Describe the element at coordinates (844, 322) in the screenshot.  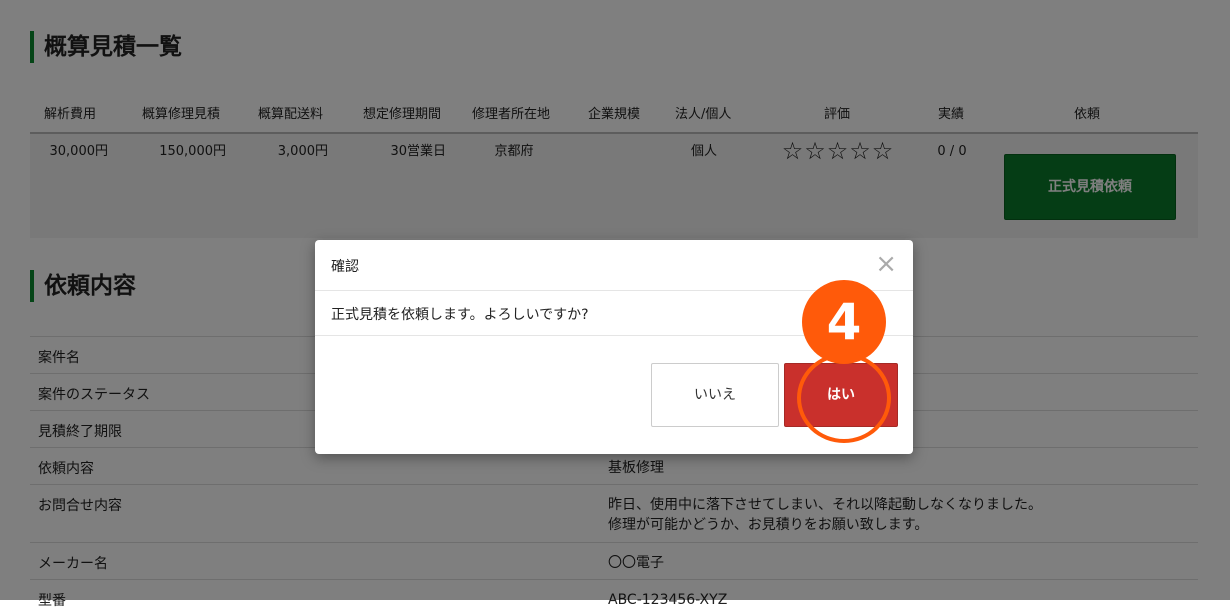
I see `step-number-badge: 4` at that location.